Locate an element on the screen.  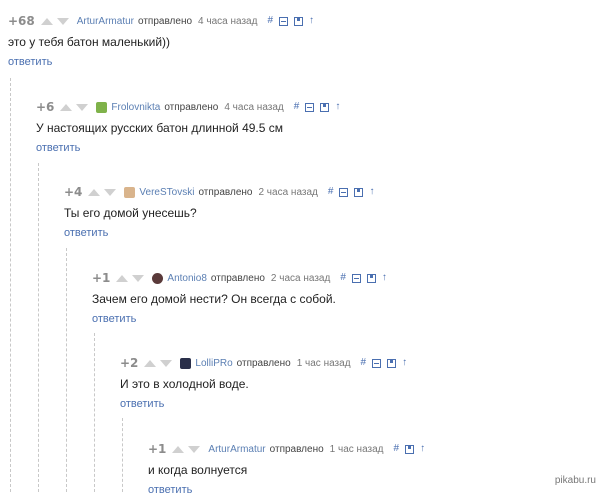
comment-text: это у тебя батон маленький)) is located at coordinates (89, 42).